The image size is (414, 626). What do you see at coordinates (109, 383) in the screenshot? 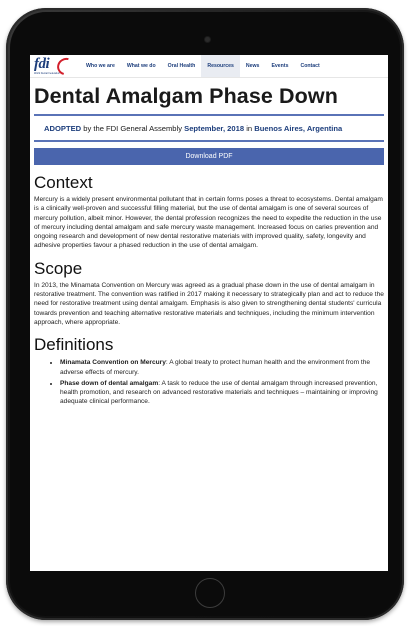
I see `definition-term: Phase down of dental amalgam` at bounding box center [109, 383].